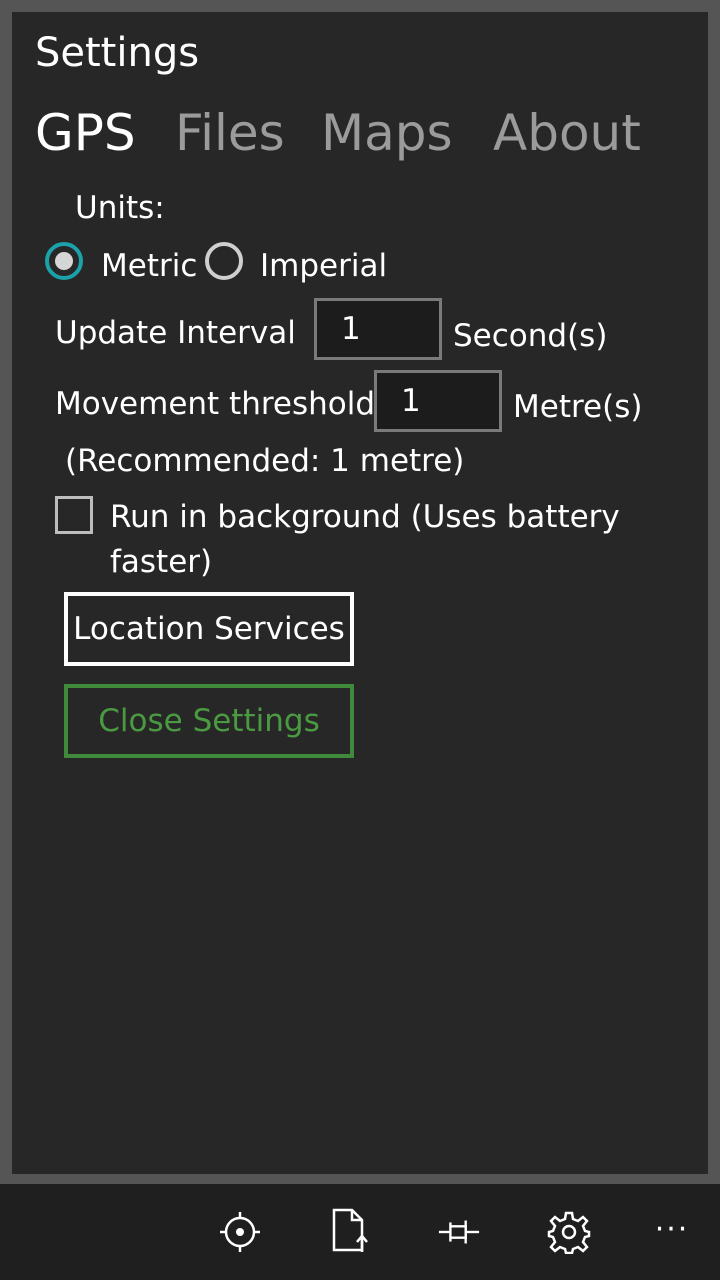  What do you see at coordinates (350, 1230) in the screenshot?
I see `file-upload-icon` at bounding box center [350, 1230].